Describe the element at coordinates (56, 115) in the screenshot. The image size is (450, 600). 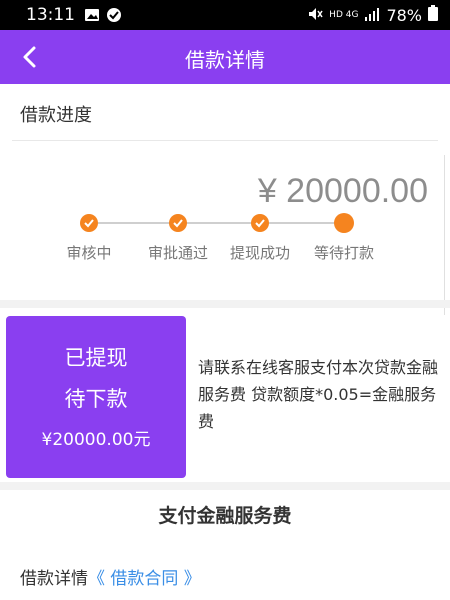
I see `progress-section-title: 借款进度` at that location.